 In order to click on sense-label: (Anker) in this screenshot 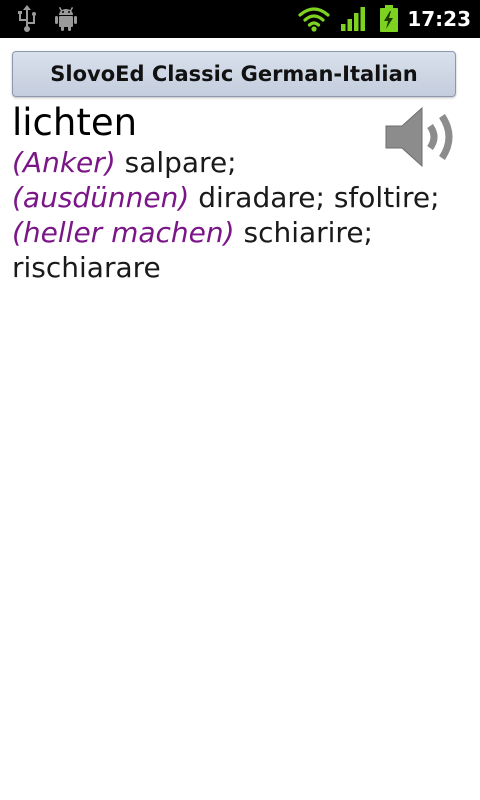, I will do `click(64, 162)`.